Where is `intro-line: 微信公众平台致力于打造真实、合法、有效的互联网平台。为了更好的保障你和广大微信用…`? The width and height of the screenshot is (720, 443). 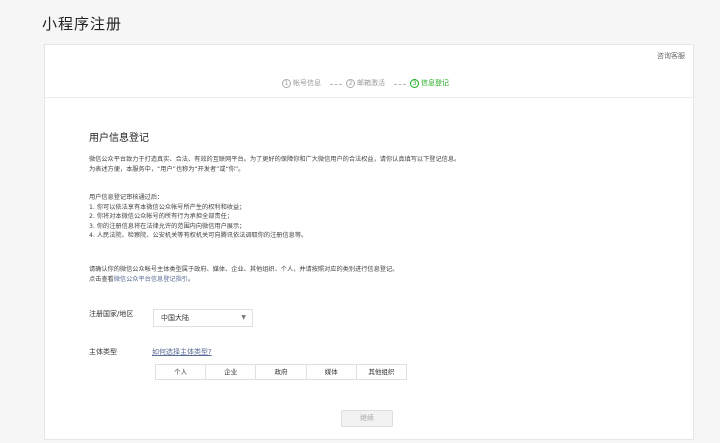 intro-line: 微信公众平台致力于打造真实、合法、有效的互联网平台。为了更好的保障你和广大微信用… is located at coordinates (275, 159).